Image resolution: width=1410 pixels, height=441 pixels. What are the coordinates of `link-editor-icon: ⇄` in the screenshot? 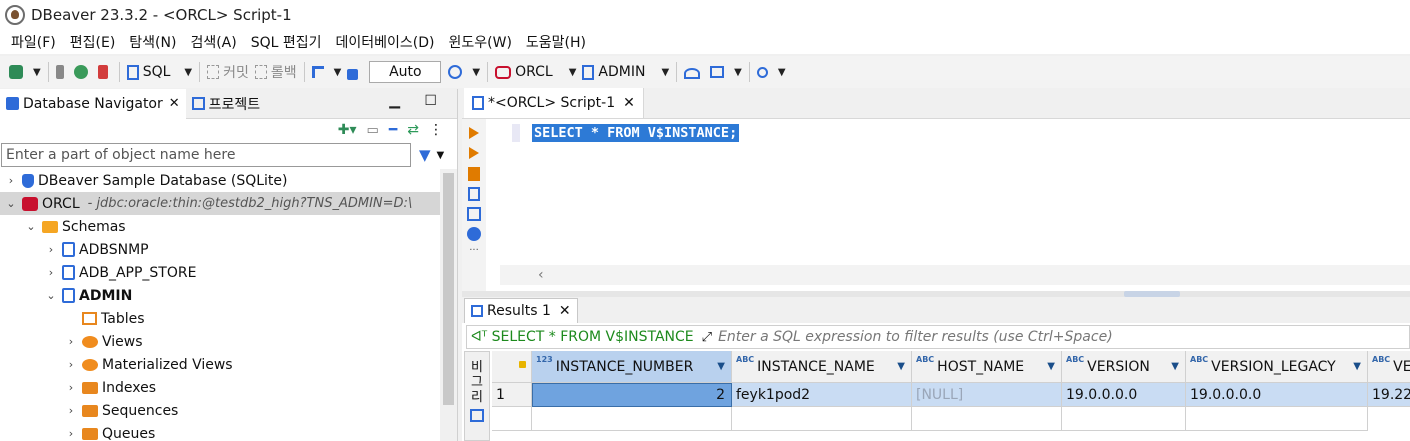 It's located at (413, 130).